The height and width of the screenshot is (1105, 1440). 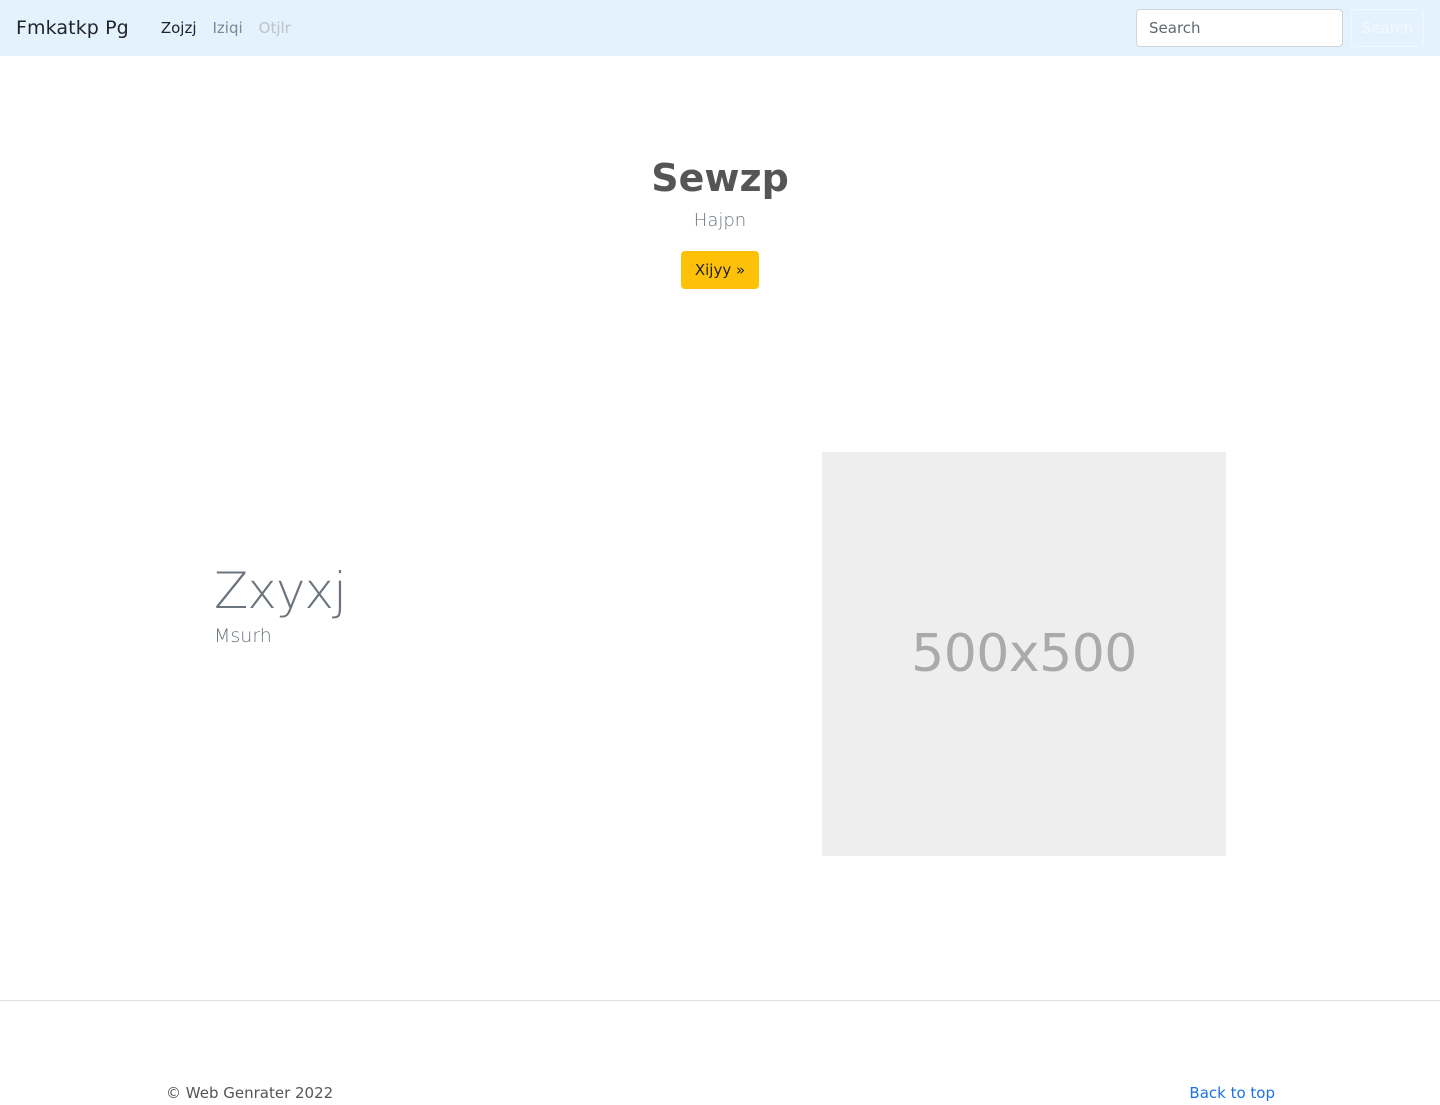 What do you see at coordinates (179, 28) in the screenshot?
I see `nav-link-zojzj: Zojzj` at bounding box center [179, 28].